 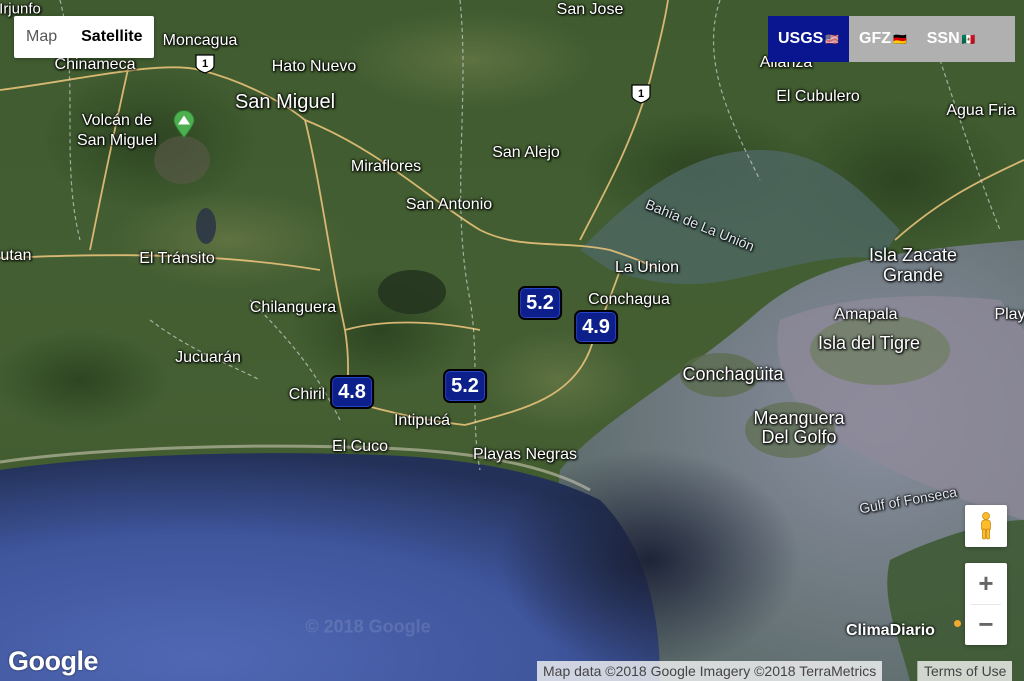 I want to click on place-label-san-jose: San Jose, so click(x=590, y=9).